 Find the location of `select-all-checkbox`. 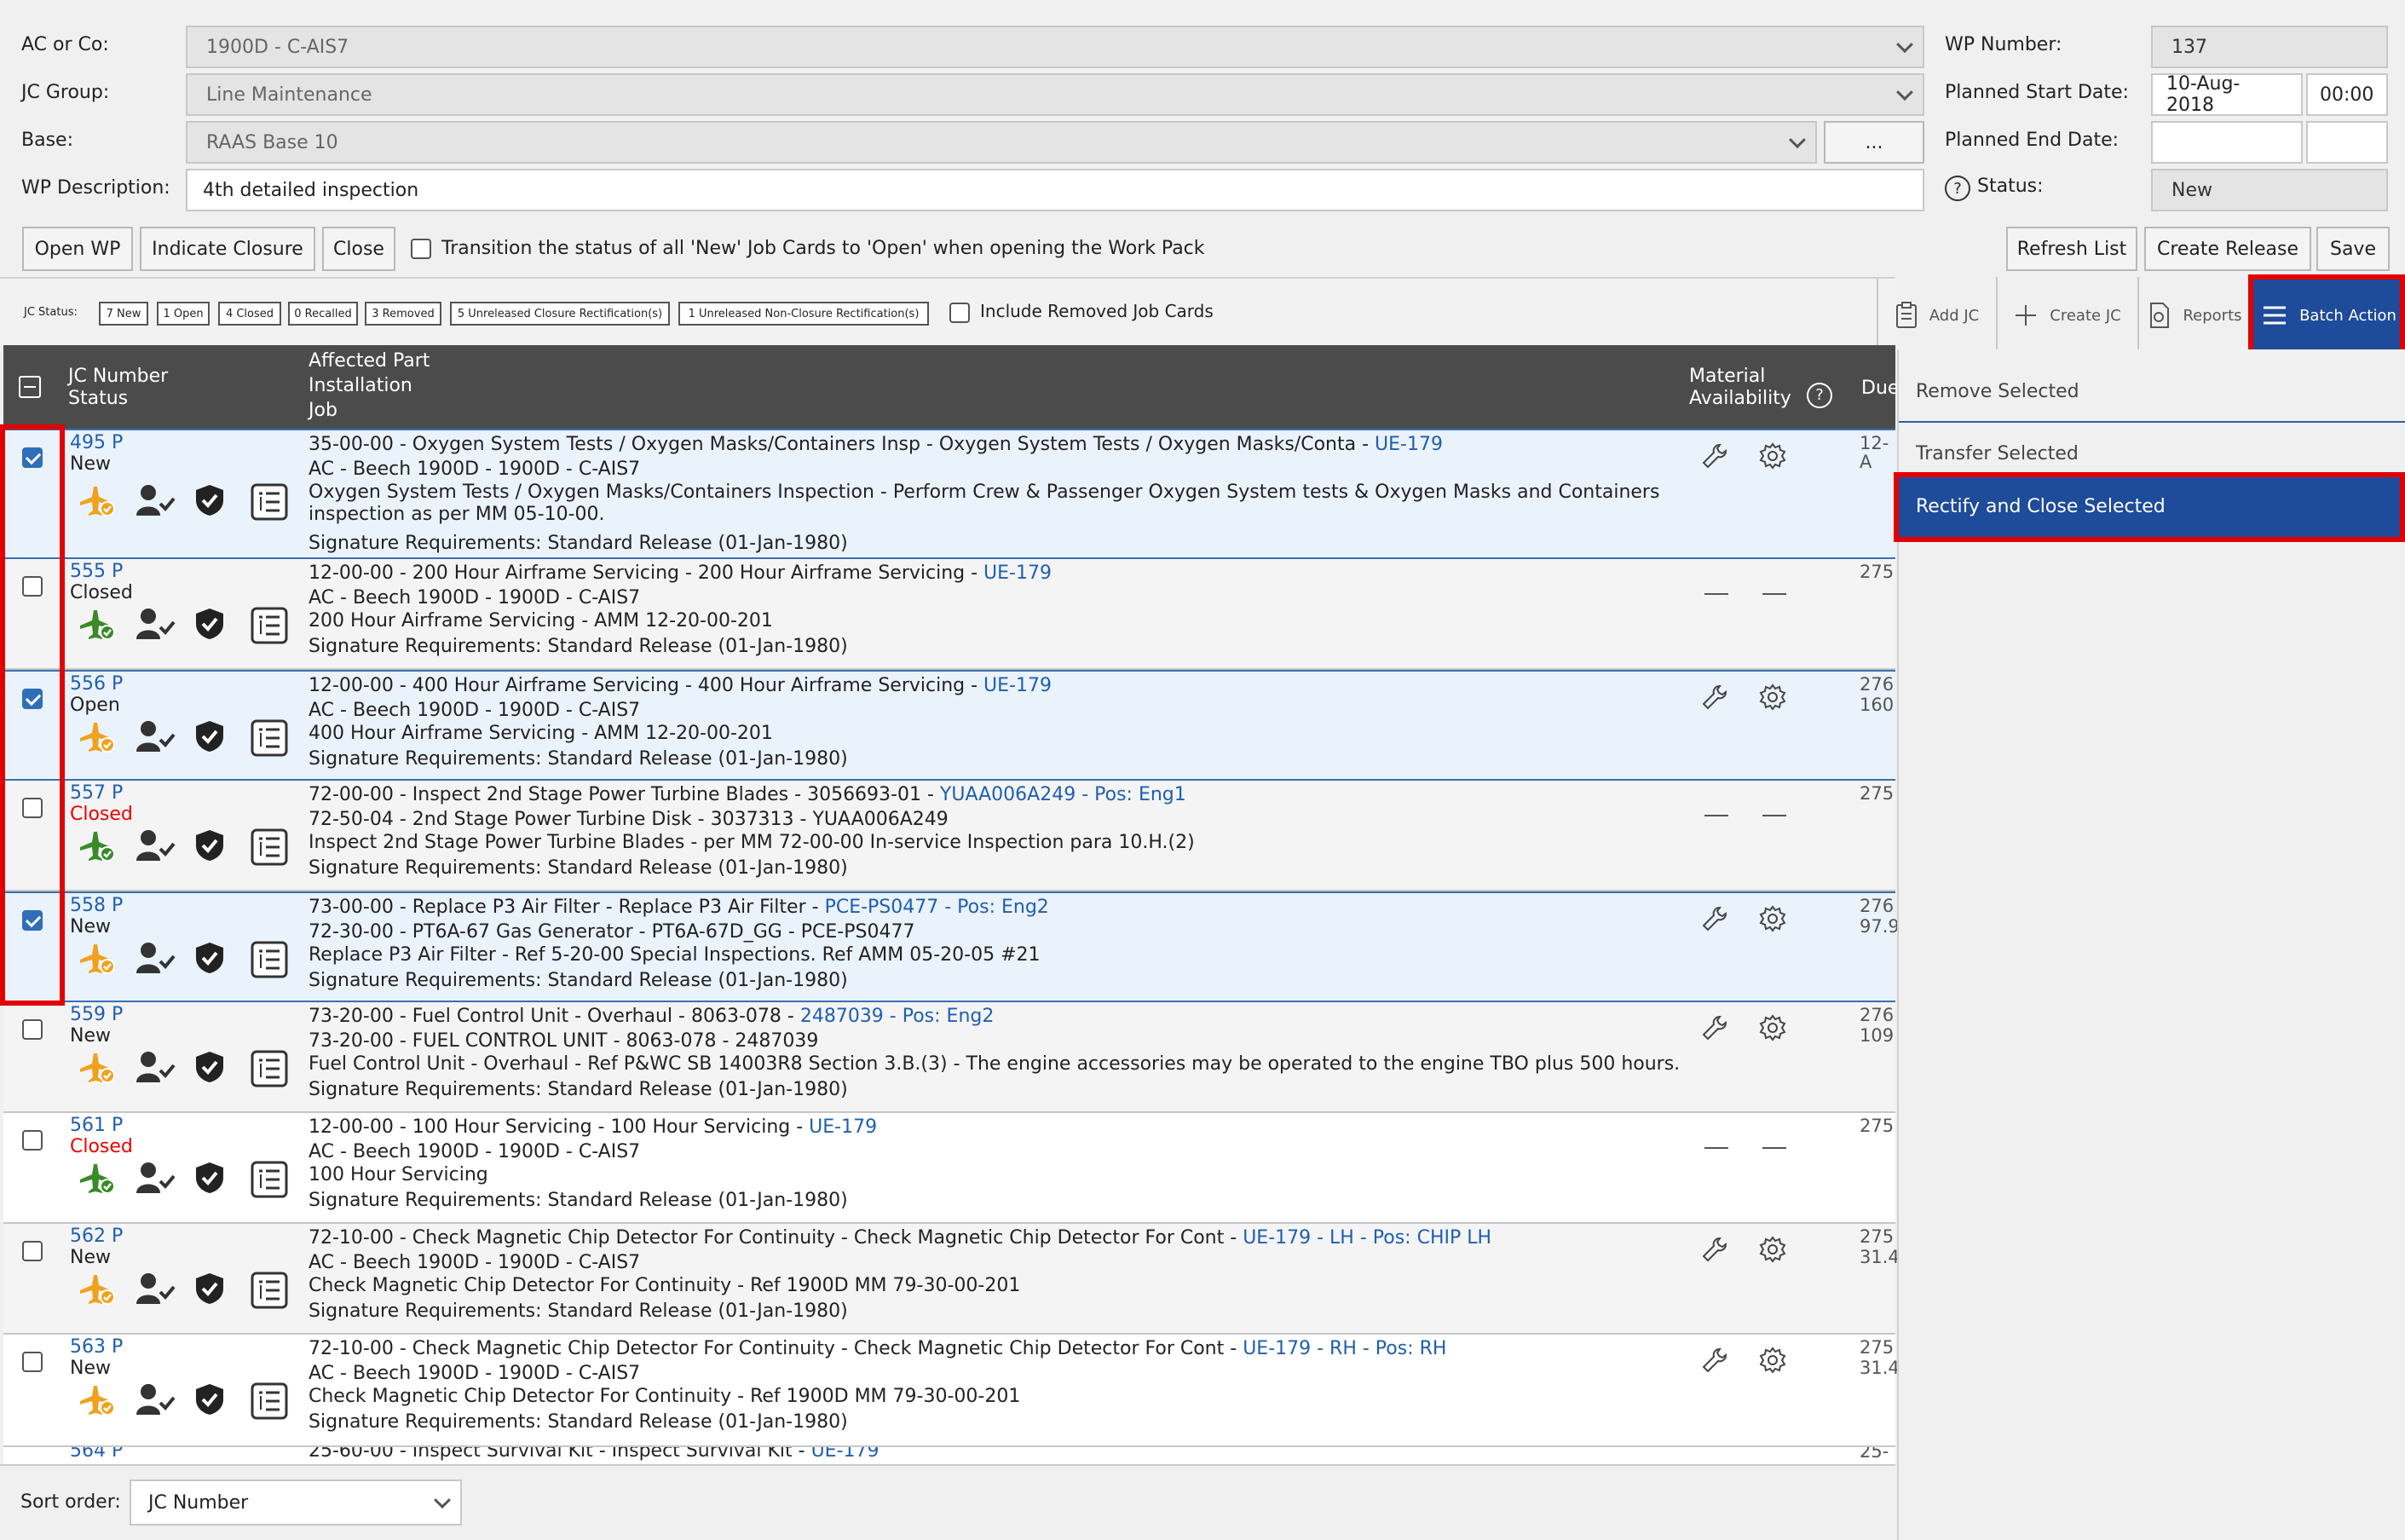

select-all-checkbox is located at coordinates (30, 387).